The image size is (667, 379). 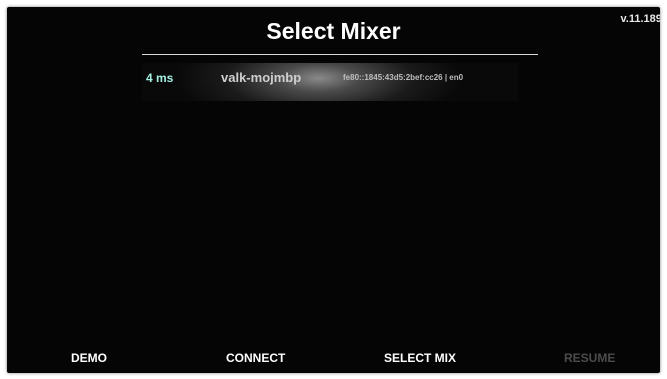 What do you see at coordinates (333, 31) in the screenshot?
I see `page-title: Select Mixer` at bounding box center [333, 31].